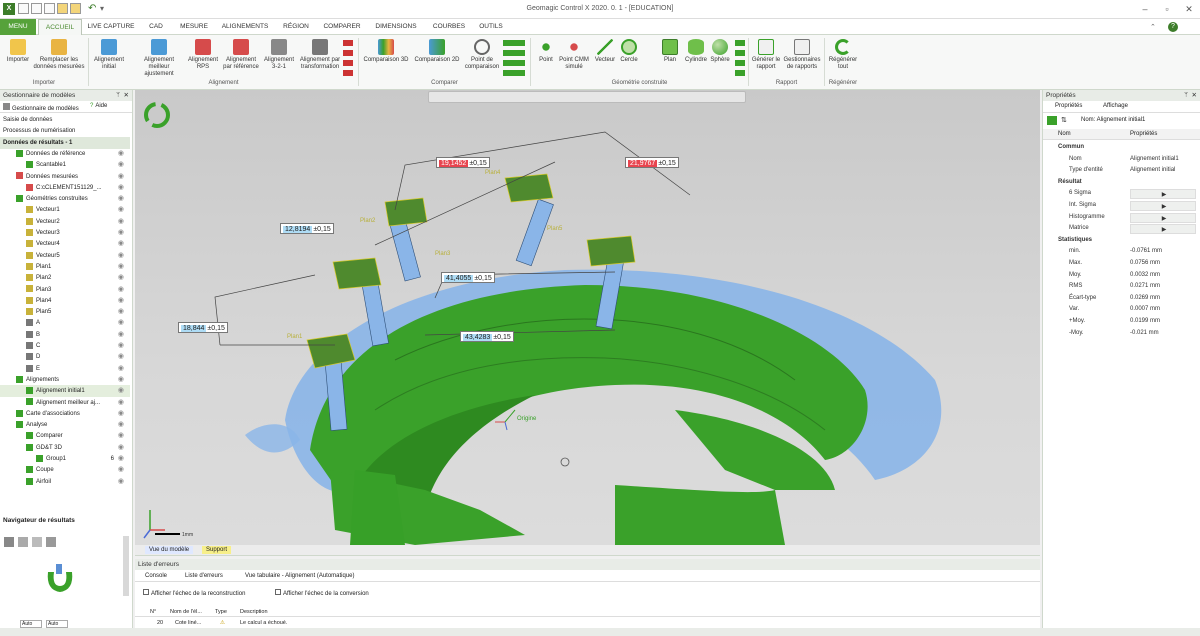 This screenshot has height=636, width=1200. I want to click on tree-item: Vecteur4 ◉, so click(65, 244).